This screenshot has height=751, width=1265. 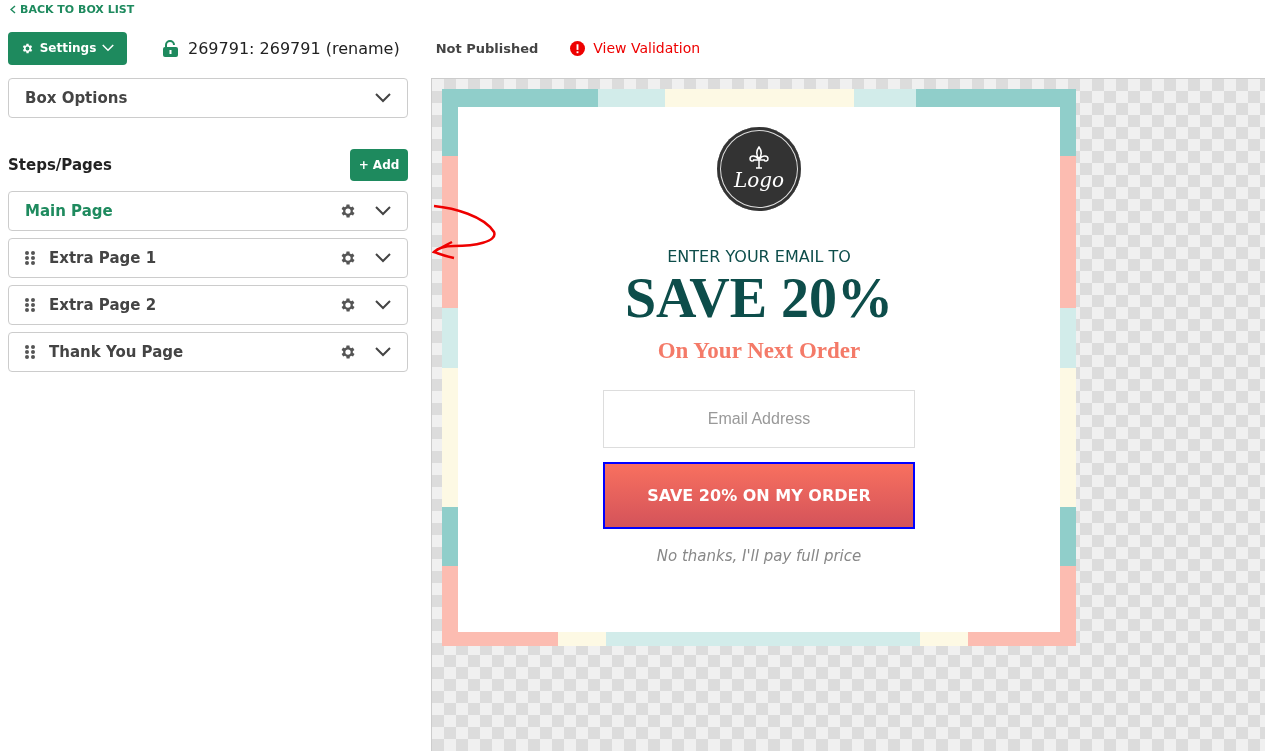 What do you see at coordinates (578, 48) in the screenshot?
I see `alert-icon` at bounding box center [578, 48].